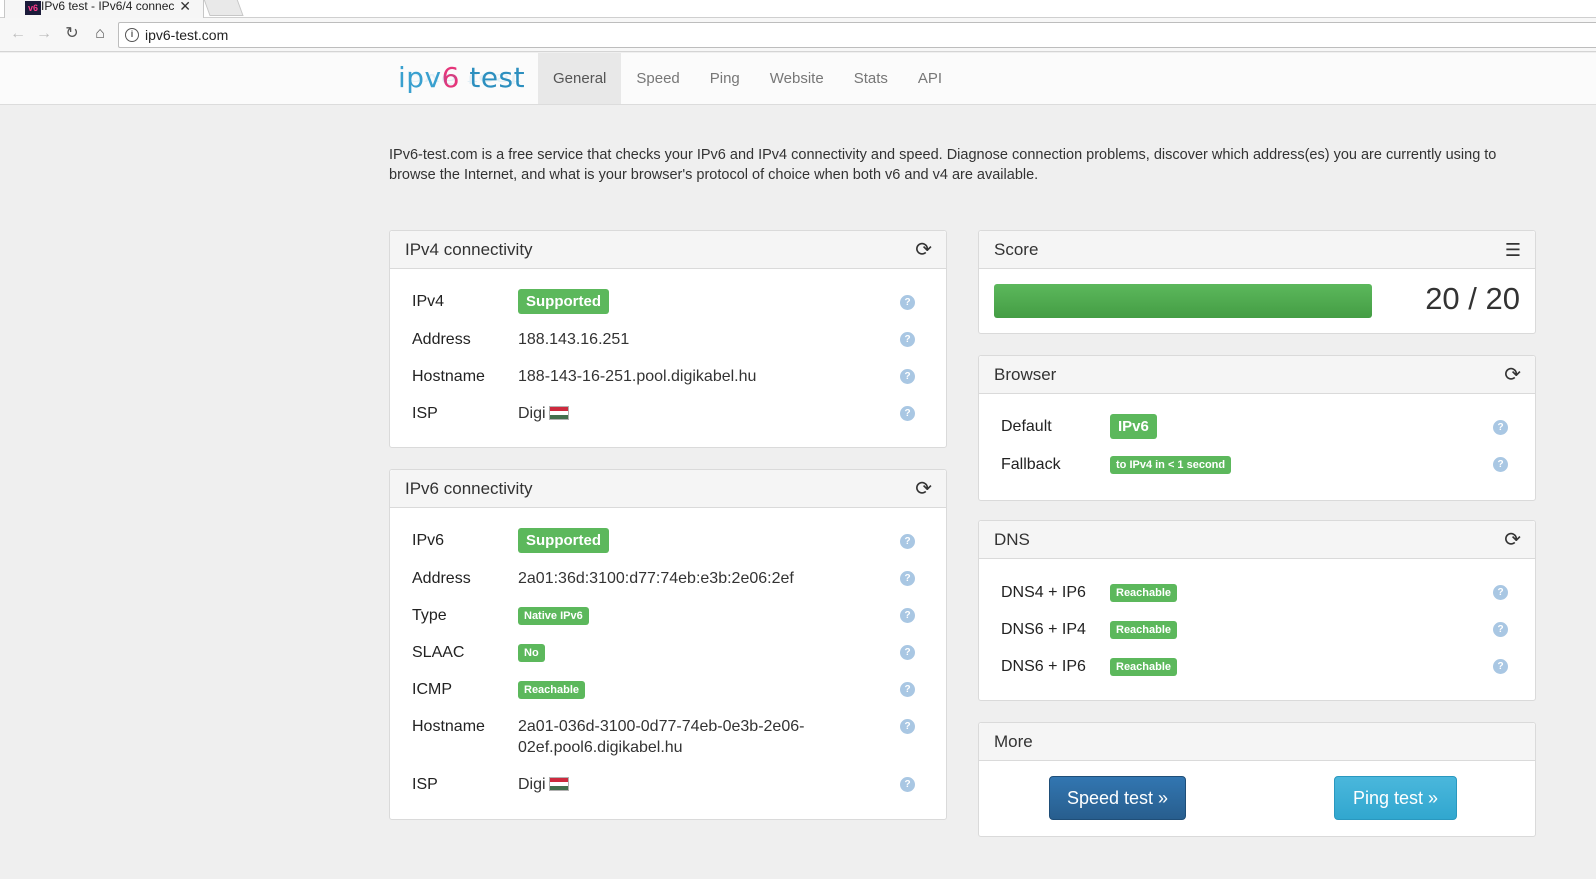  I want to click on browser-toolbar: ← → ↻ ⌂ i ipv6-test.com, so click(798, 35).